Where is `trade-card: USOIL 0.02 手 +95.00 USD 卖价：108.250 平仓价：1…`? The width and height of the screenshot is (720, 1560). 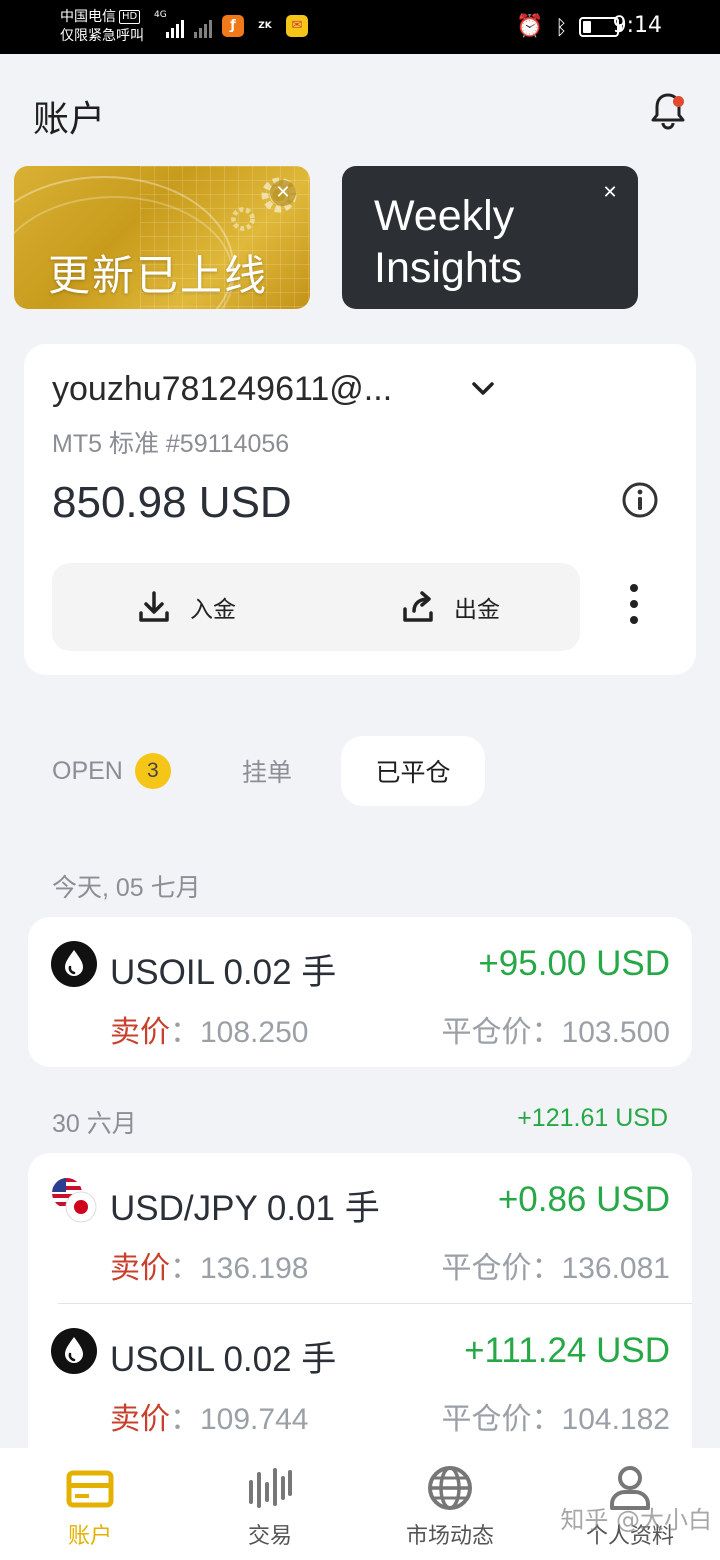 trade-card: USOIL 0.02 手 +95.00 USD 卖价：108.250 平仓价：1… is located at coordinates (360, 992).